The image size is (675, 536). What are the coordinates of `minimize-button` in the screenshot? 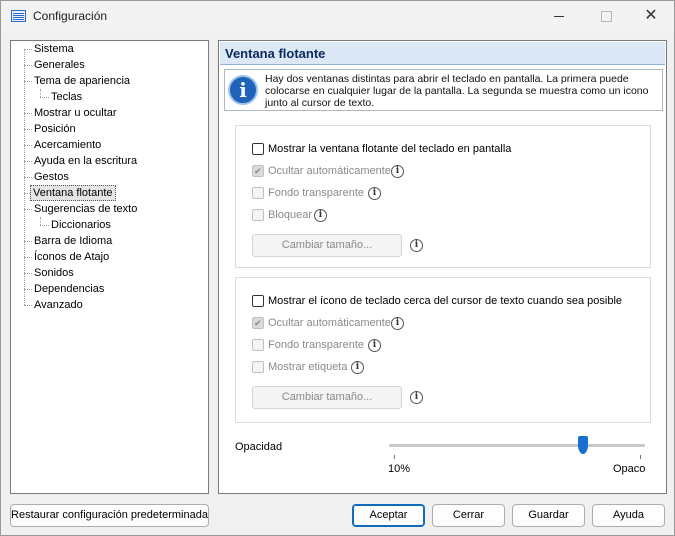 It's located at (559, 16).